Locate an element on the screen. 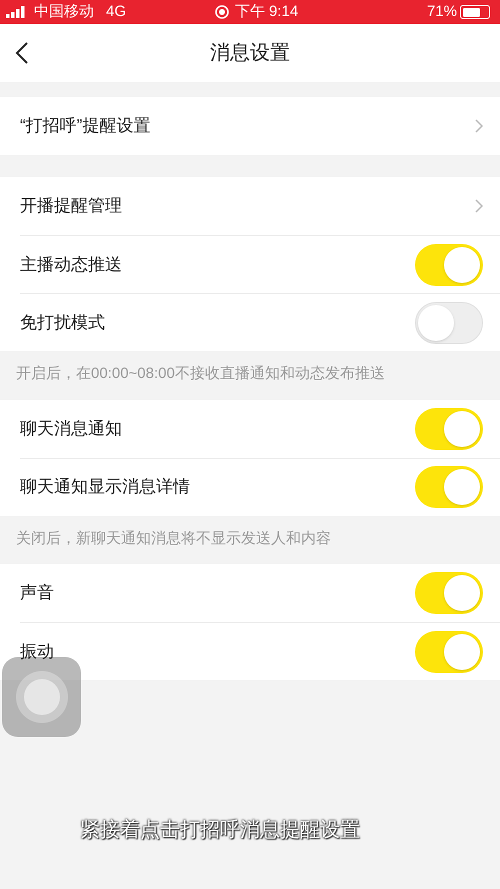  settings-row: 开播提醒管理 is located at coordinates (260, 206).